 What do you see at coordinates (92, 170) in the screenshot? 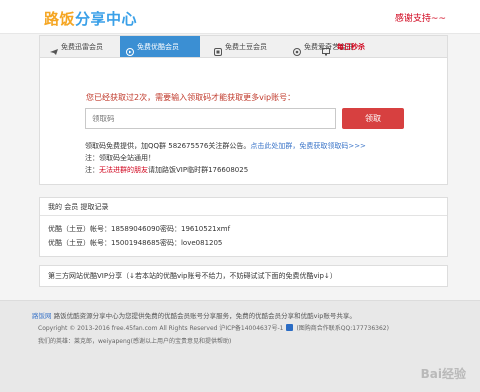
I see `info-line-3-prefix: 注：` at bounding box center [92, 170].